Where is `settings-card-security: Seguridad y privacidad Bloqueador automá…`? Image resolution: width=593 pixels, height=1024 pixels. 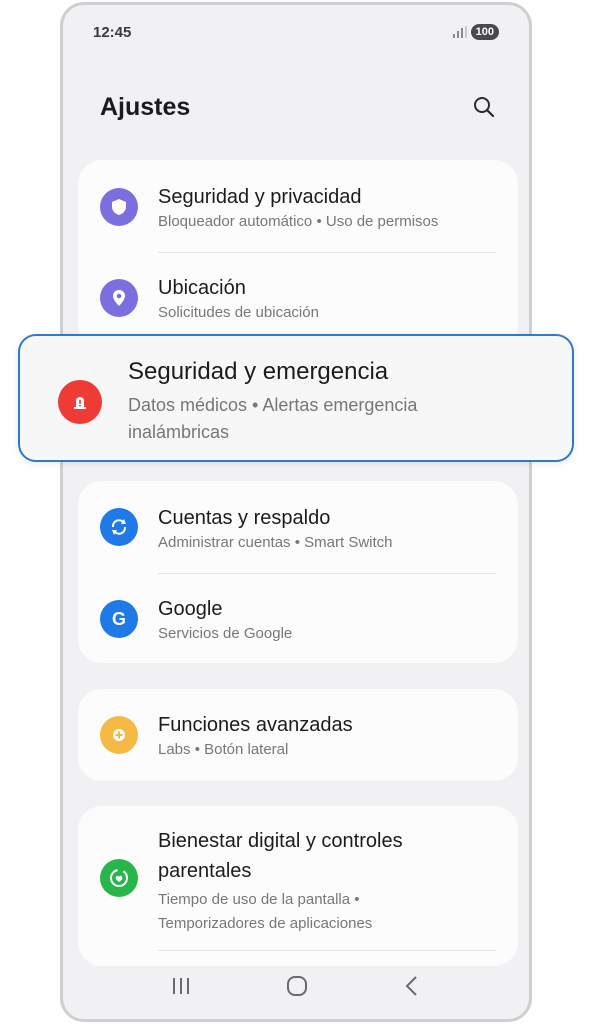
settings-card-security: Seguridad y privacidad Bloqueador automá… is located at coordinates (298, 255).